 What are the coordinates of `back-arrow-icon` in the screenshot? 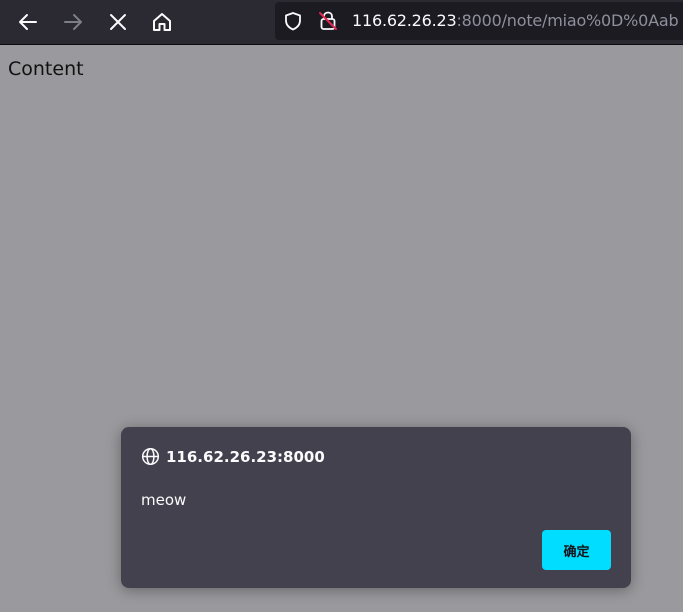 It's located at (28, 22).